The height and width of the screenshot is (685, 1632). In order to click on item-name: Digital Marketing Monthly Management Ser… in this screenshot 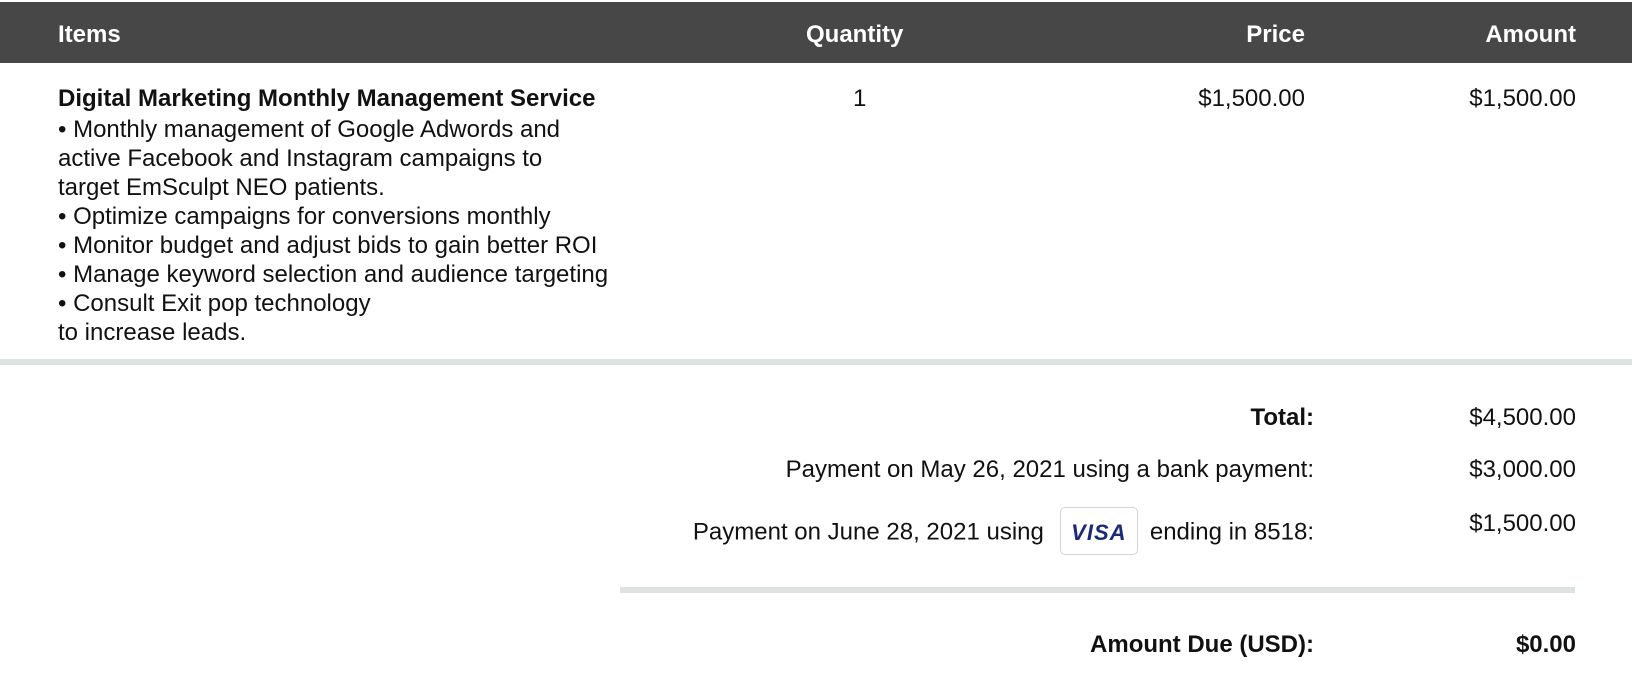, I will do `click(327, 98)`.